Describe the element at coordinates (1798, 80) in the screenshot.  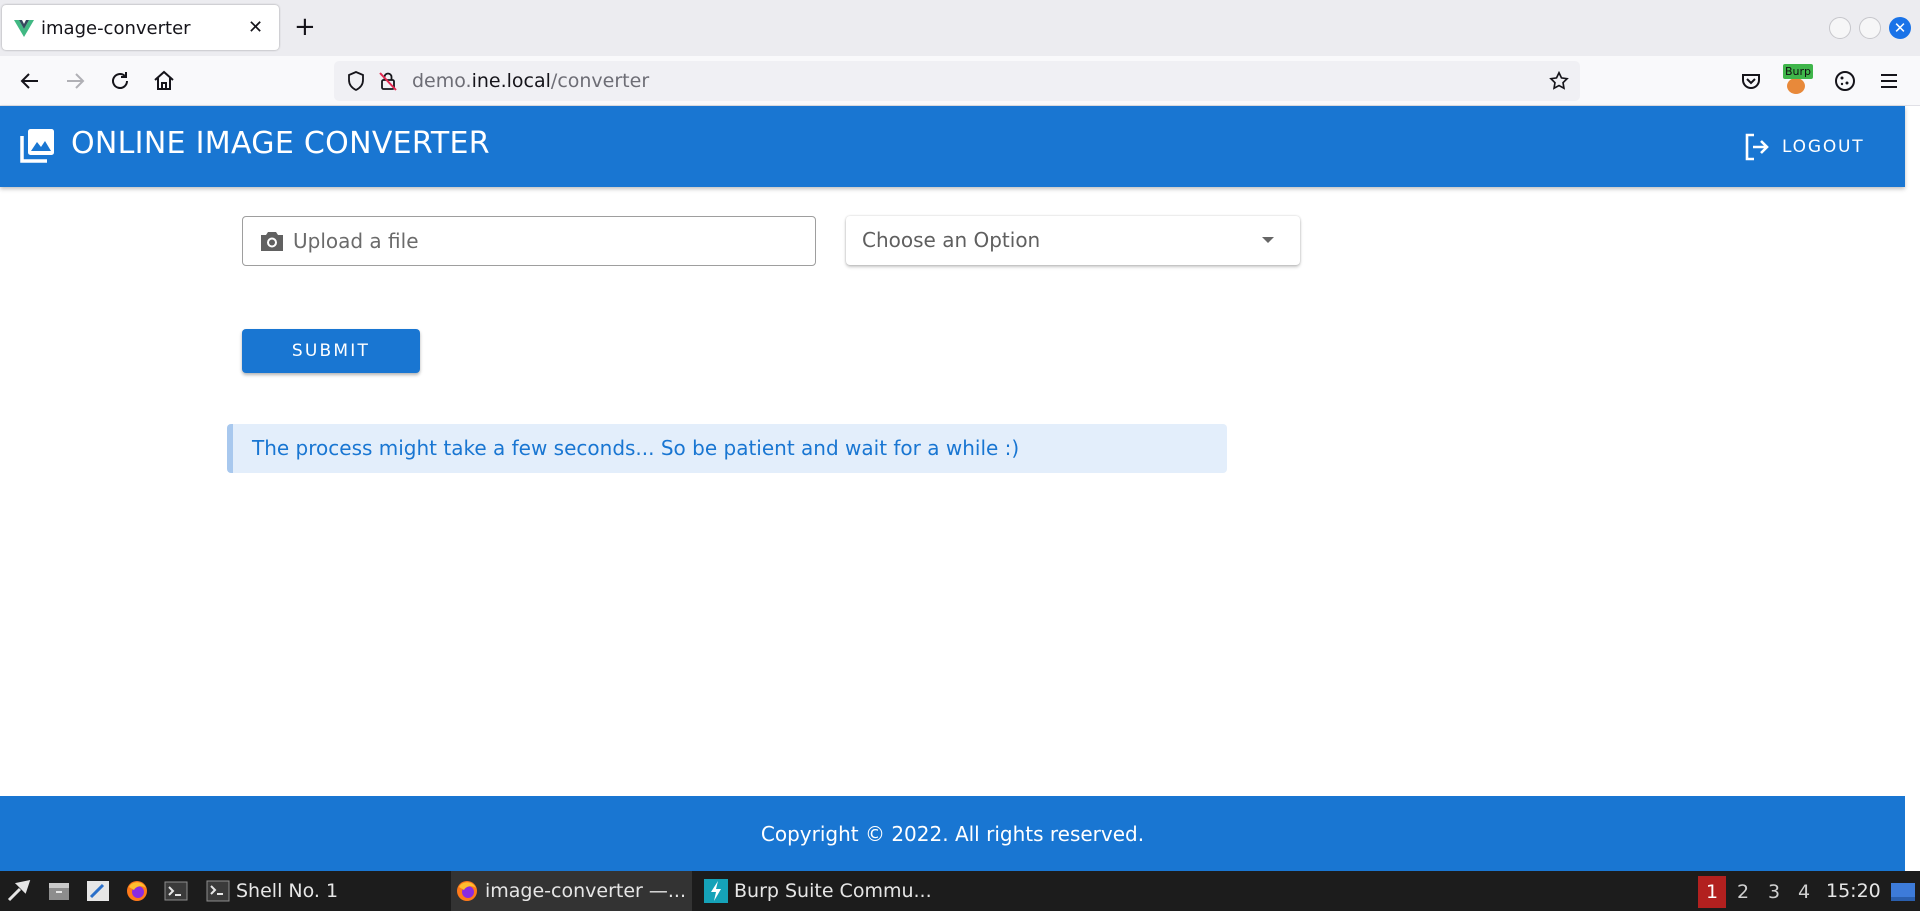
I see `burp-extension-icon: Burp` at that location.